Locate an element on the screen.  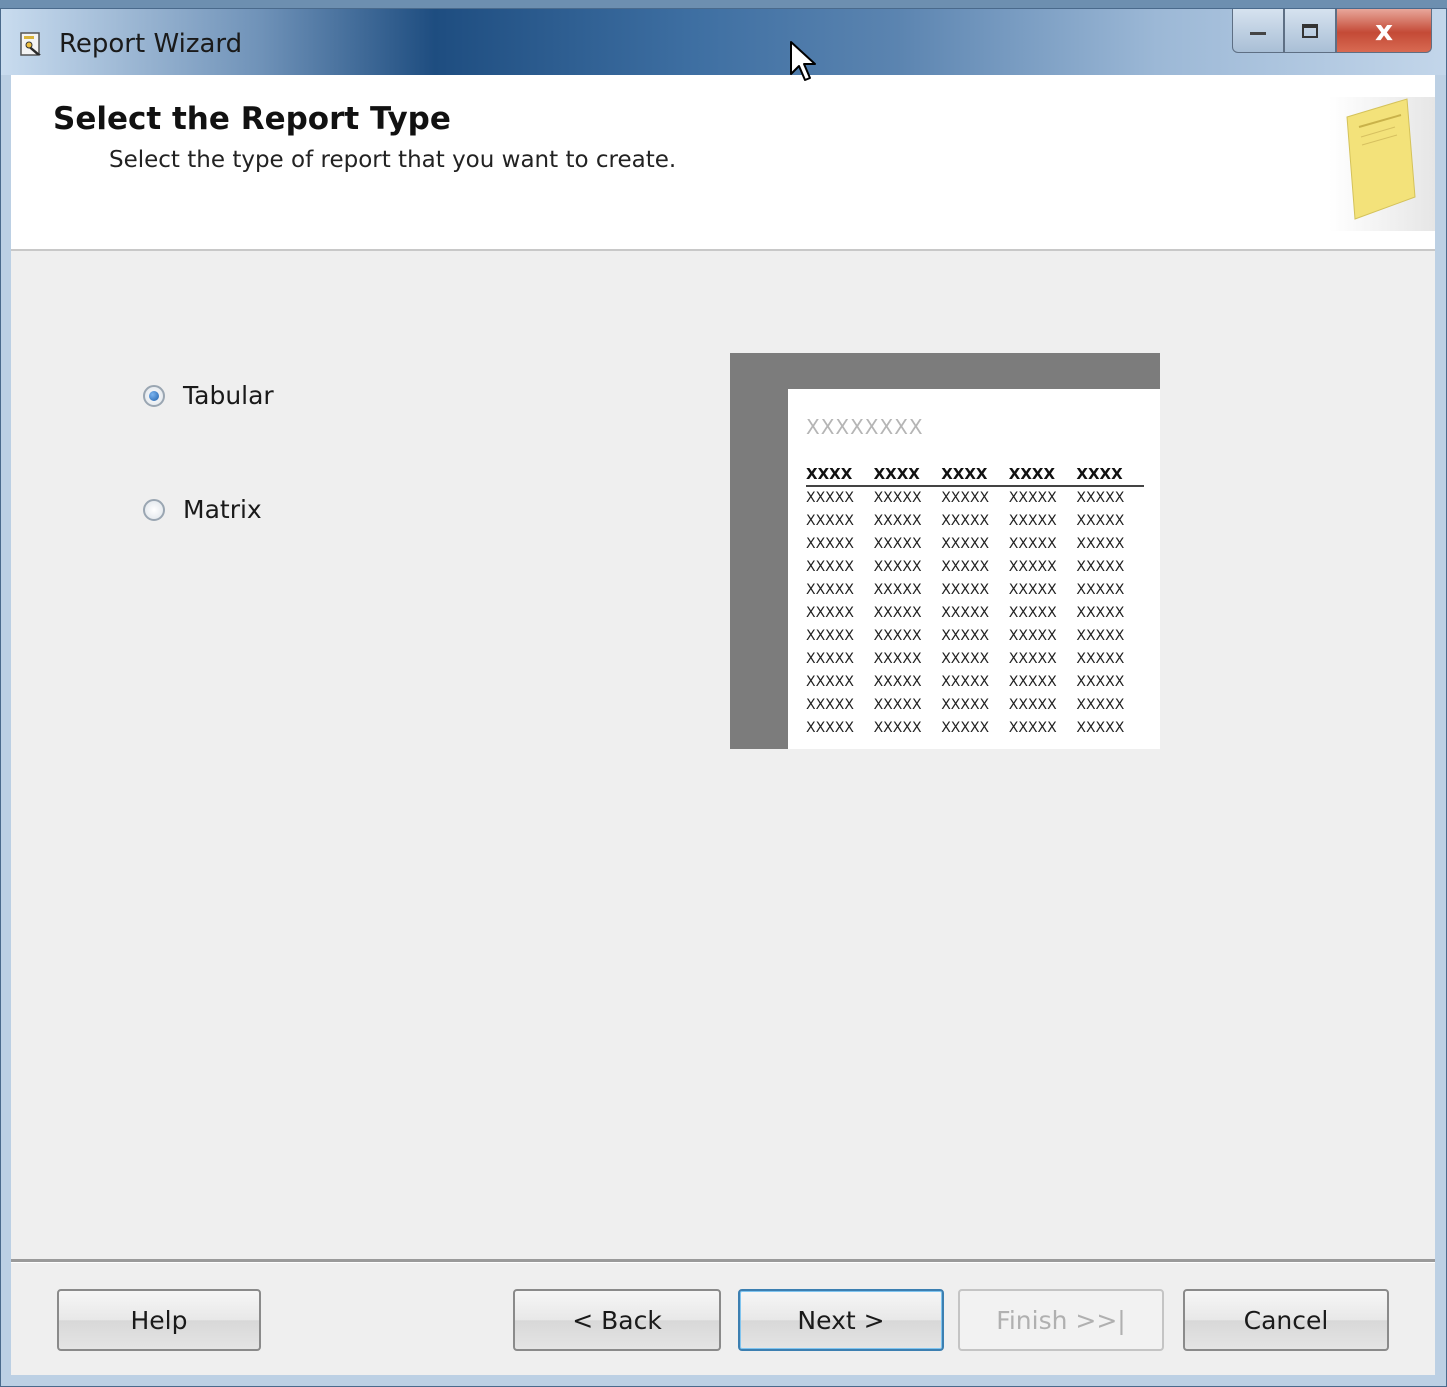
option-tabular: Tabular is located at coordinates (208, 395).